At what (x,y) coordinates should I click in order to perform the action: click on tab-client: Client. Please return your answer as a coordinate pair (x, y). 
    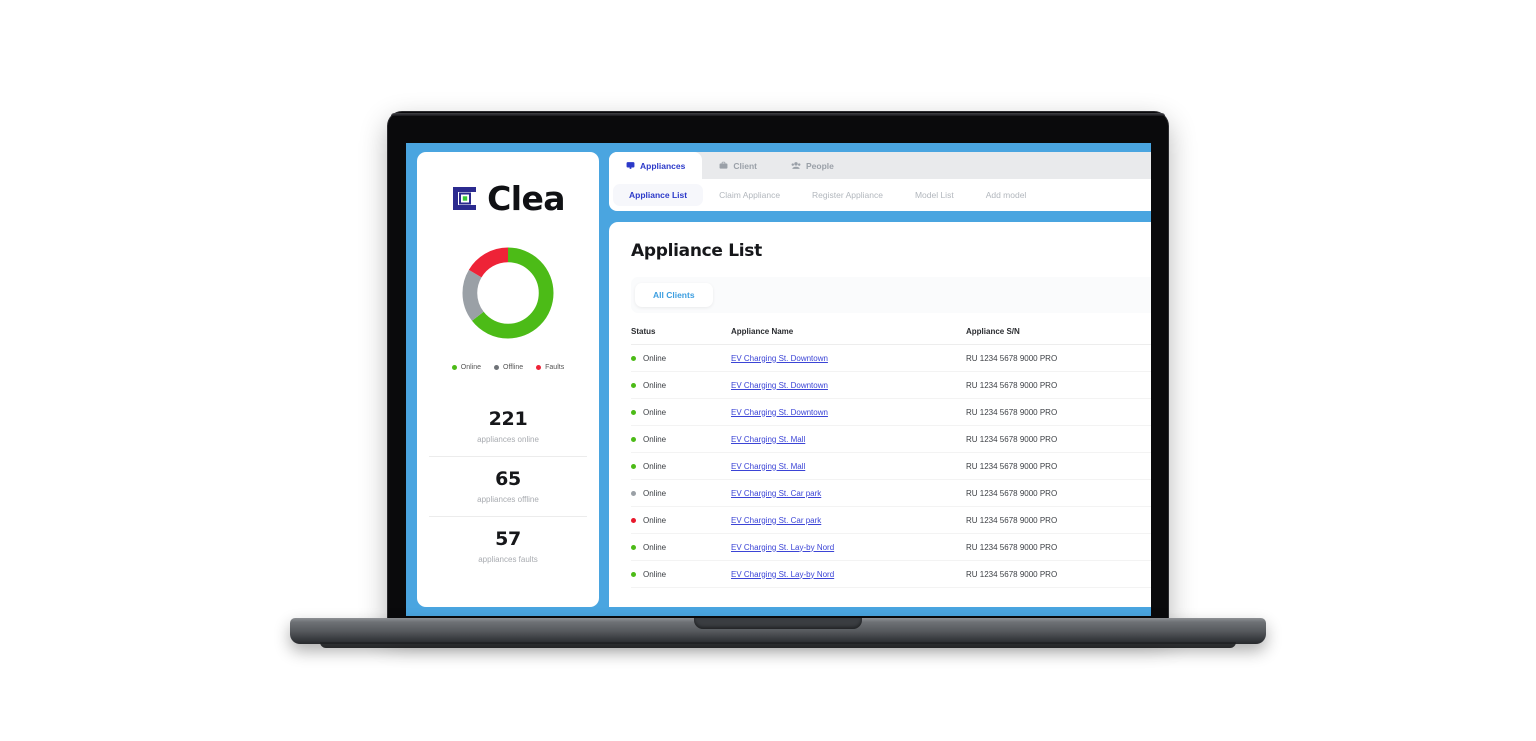
    Looking at the image, I should click on (738, 165).